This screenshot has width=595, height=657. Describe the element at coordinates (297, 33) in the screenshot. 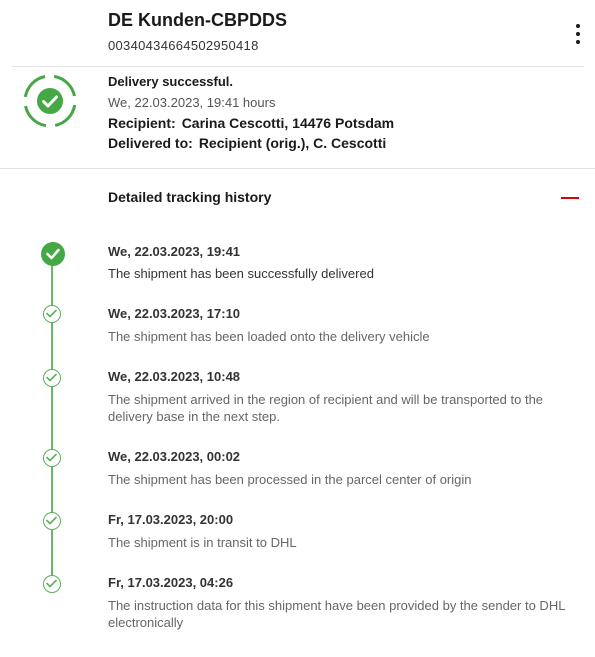

I see `shipment-header: DE Kunden-CBPDDS 00340434664502950418` at that location.